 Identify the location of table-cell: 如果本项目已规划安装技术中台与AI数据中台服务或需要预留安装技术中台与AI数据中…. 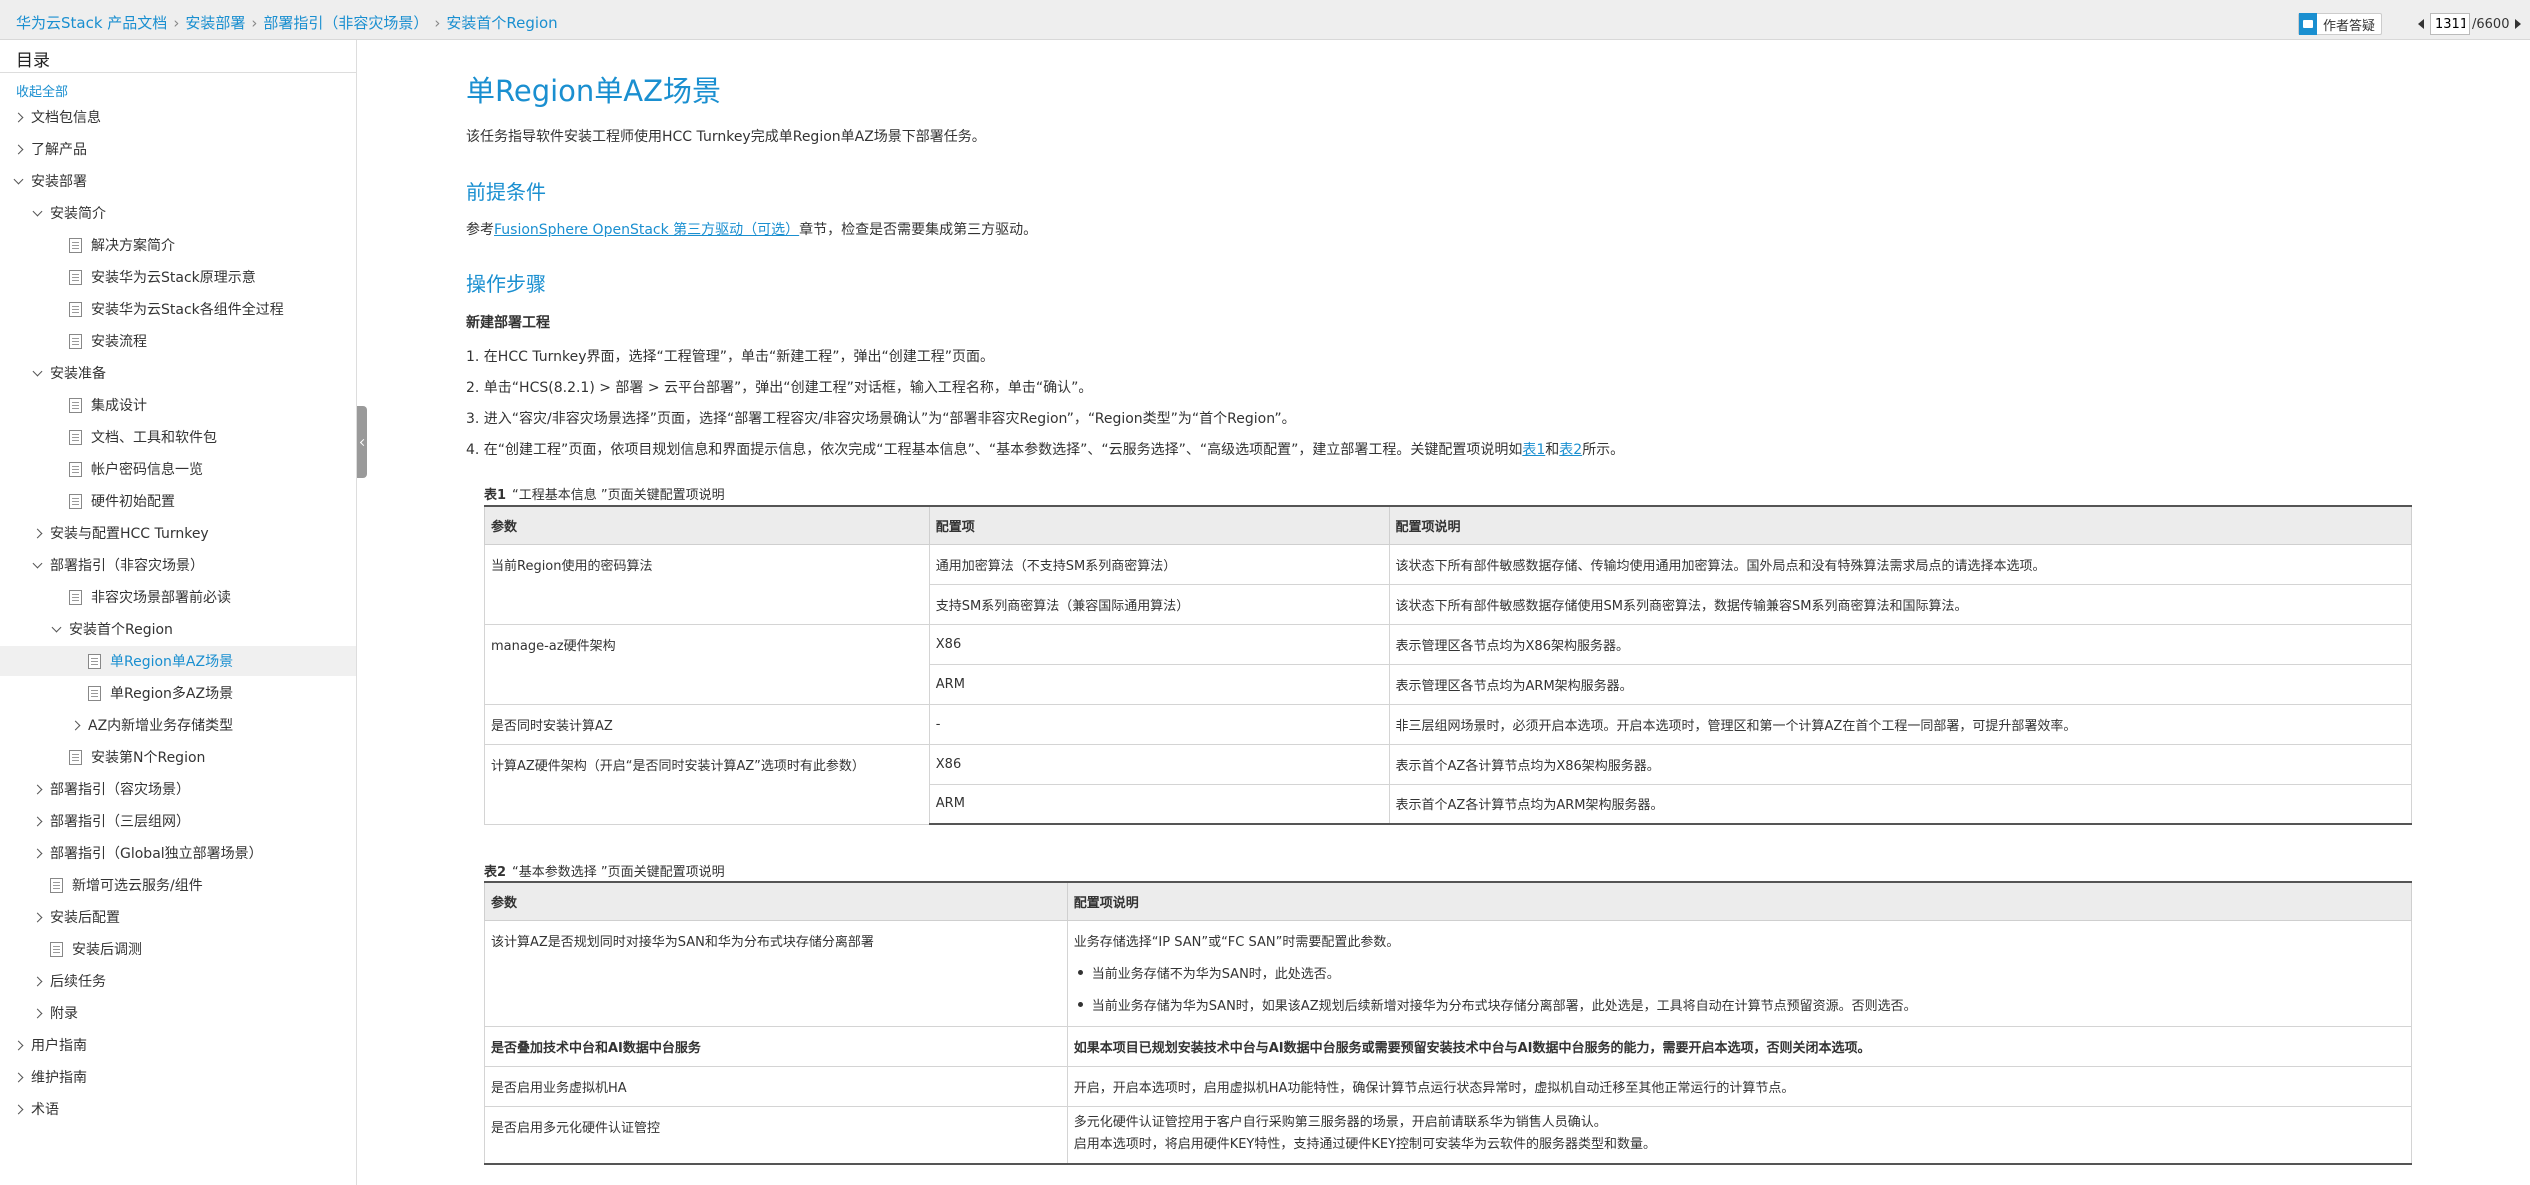
(1739, 1046).